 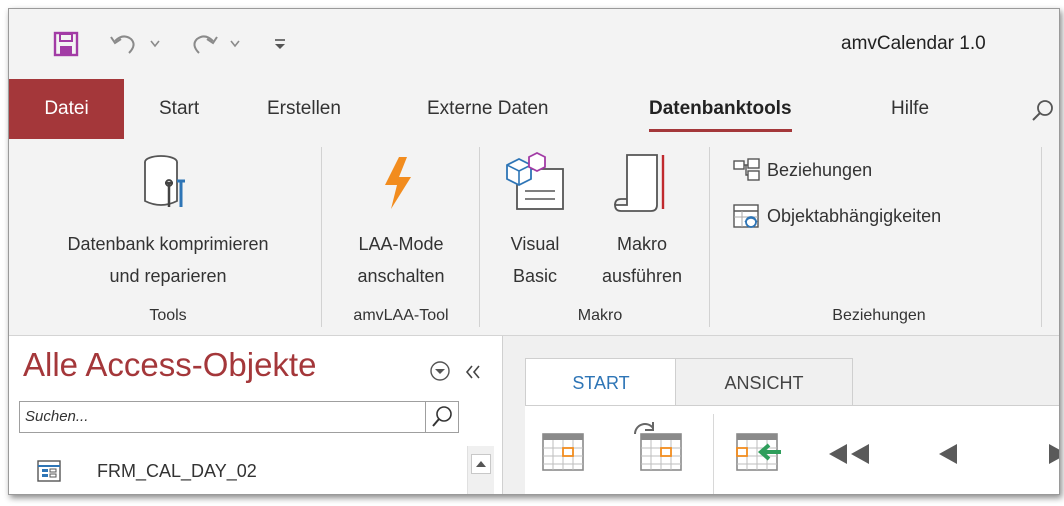 I want to click on nav-scrollbar, so click(x=480, y=470).